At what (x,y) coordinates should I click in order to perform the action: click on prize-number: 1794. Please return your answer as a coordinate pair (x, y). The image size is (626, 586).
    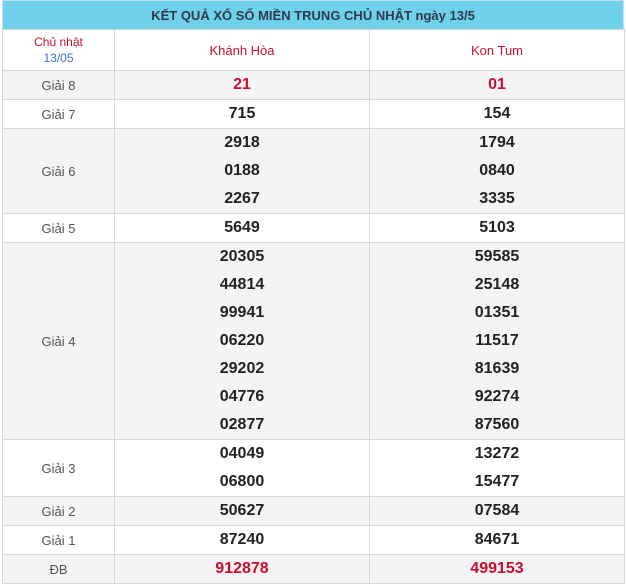
    Looking at the image, I should click on (497, 142).